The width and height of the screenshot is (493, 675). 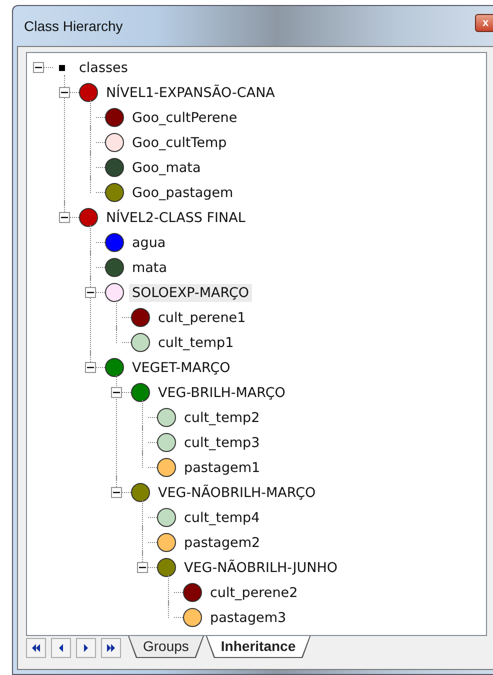 What do you see at coordinates (190, 293) in the screenshot?
I see `tree-item: SOLOEXP-MARÇO` at bounding box center [190, 293].